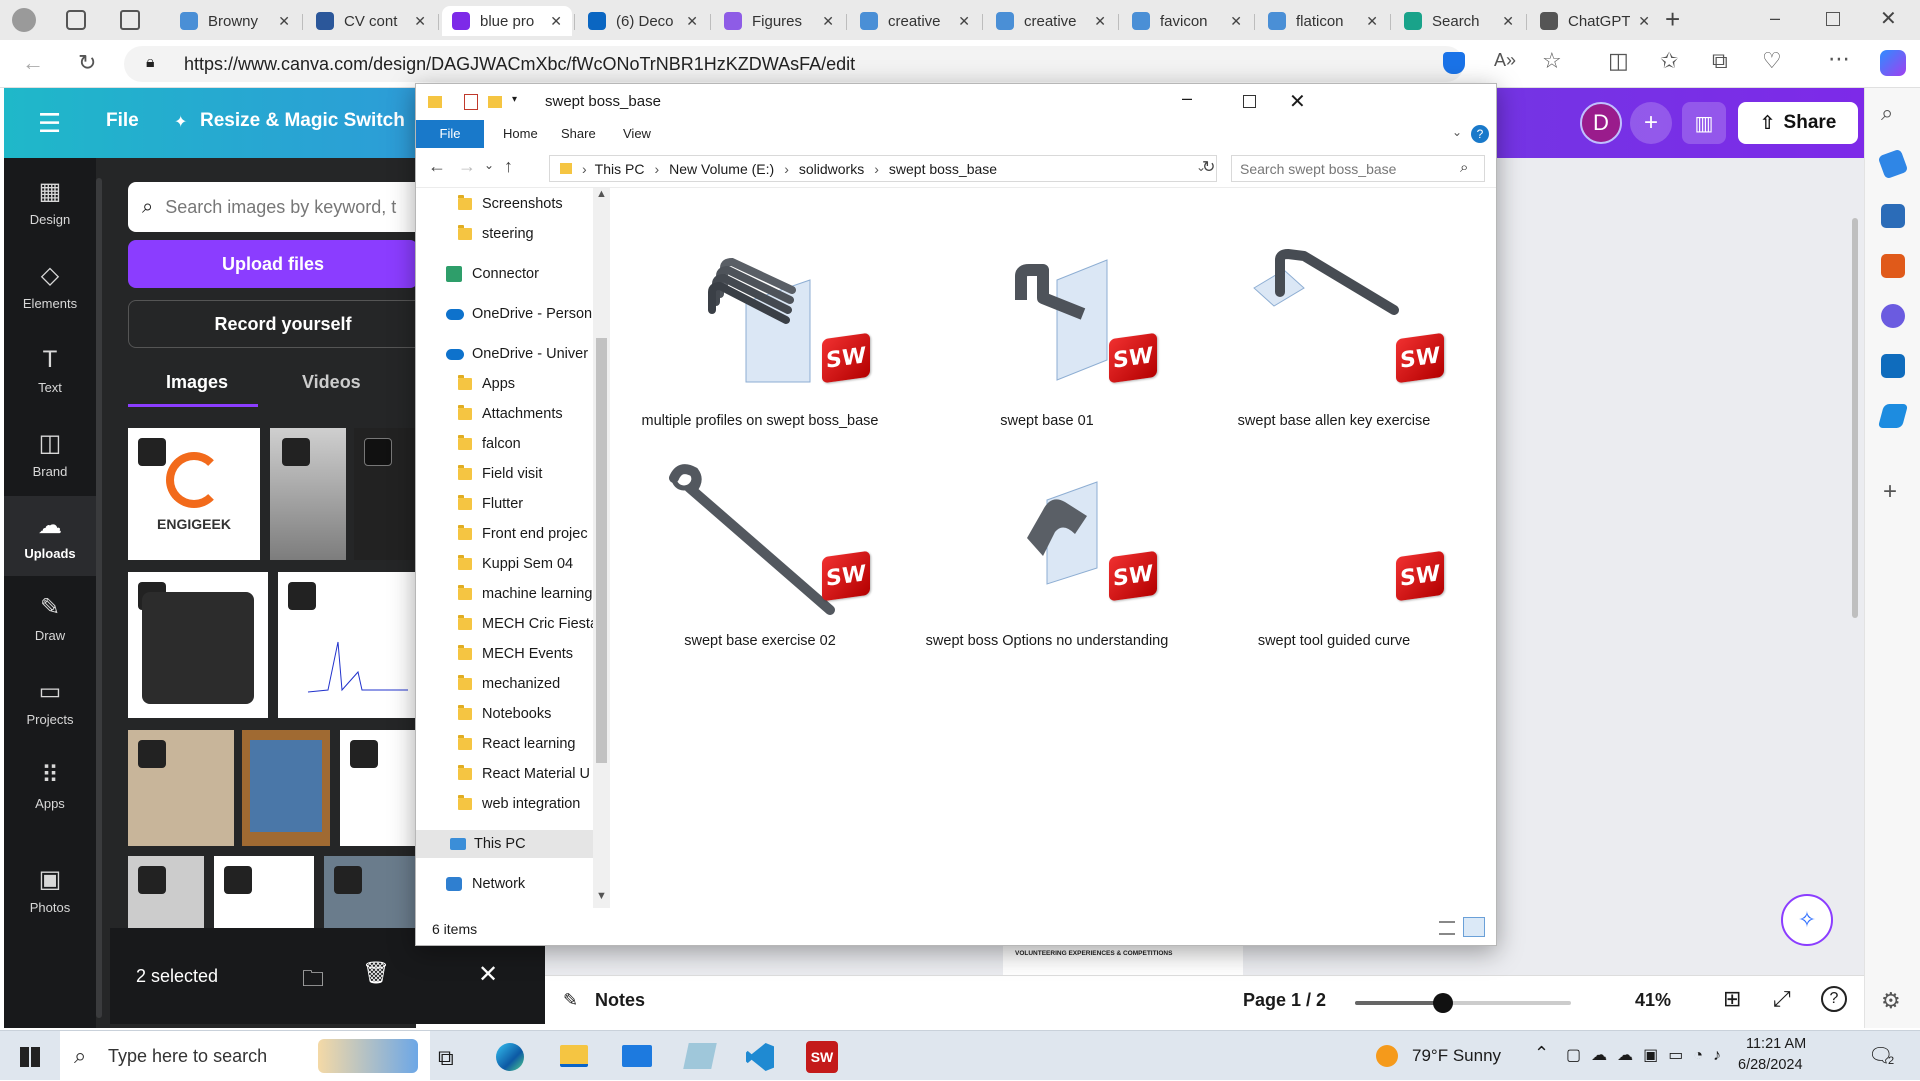  Describe the element at coordinates (1447, 928) in the screenshot. I see `details-view-icon` at that location.